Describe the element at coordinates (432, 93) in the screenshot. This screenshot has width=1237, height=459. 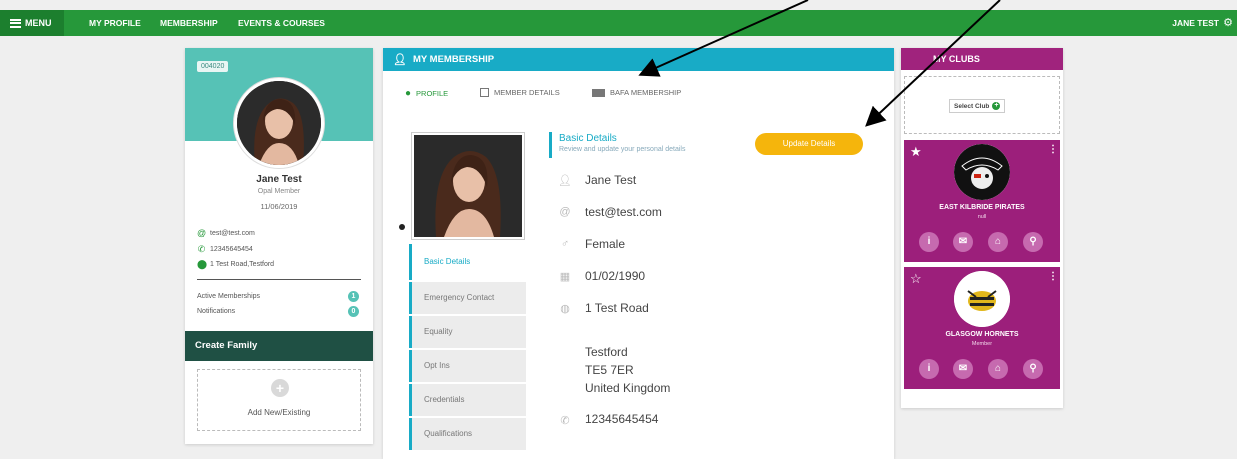
I see `tab-profile-label: PROFILE` at that location.